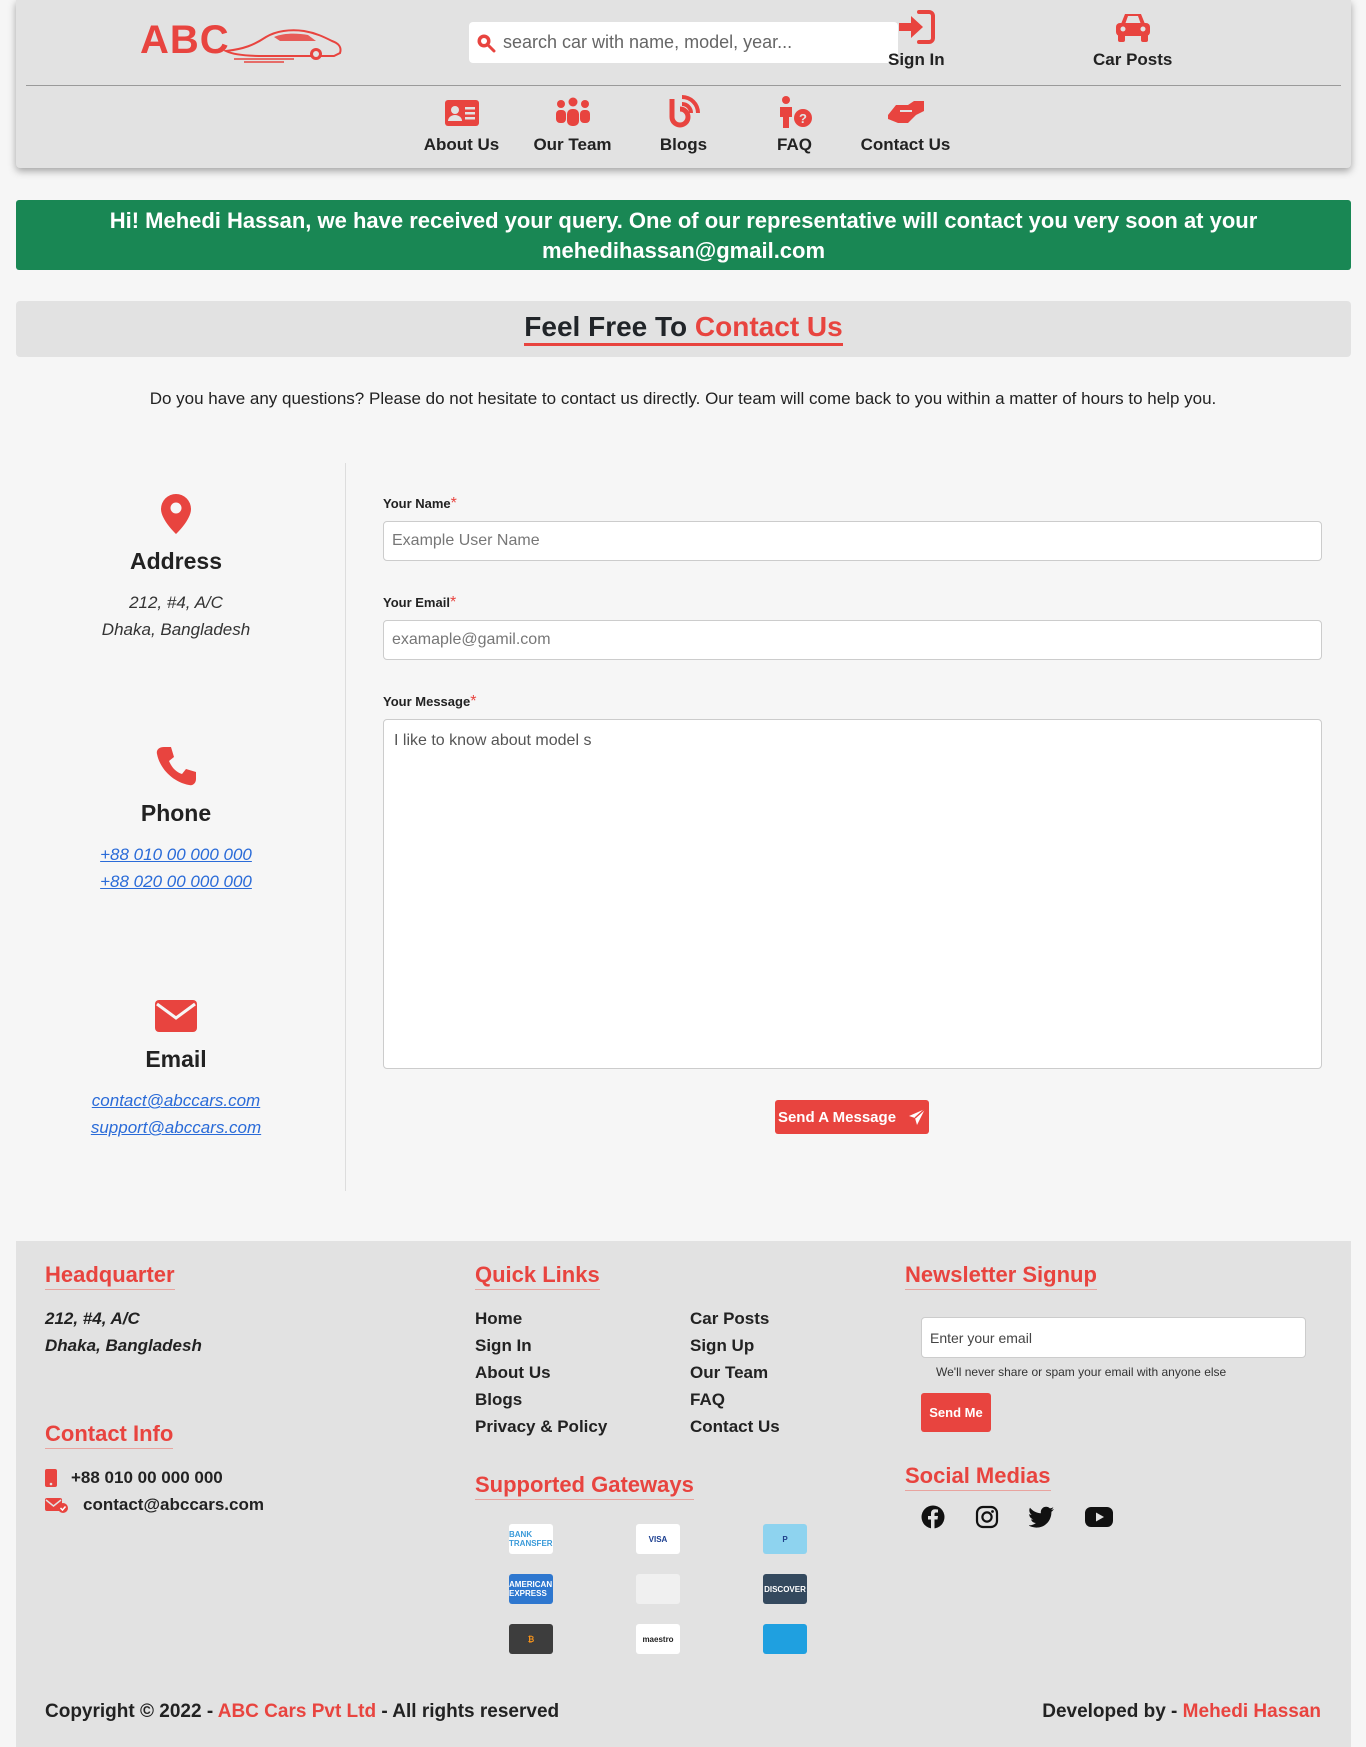 The width and height of the screenshot is (1366, 1747). What do you see at coordinates (51, 1478) in the screenshot?
I see `mobile-icon` at bounding box center [51, 1478].